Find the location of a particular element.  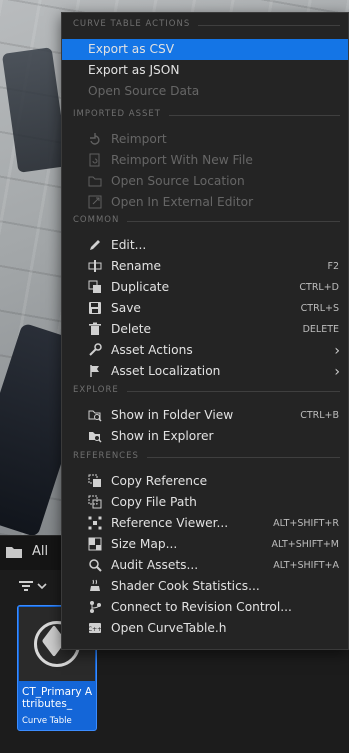

menu-item-show-in-folder-view: Show in Folder View CTRL+B is located at coordinates (205, 415).